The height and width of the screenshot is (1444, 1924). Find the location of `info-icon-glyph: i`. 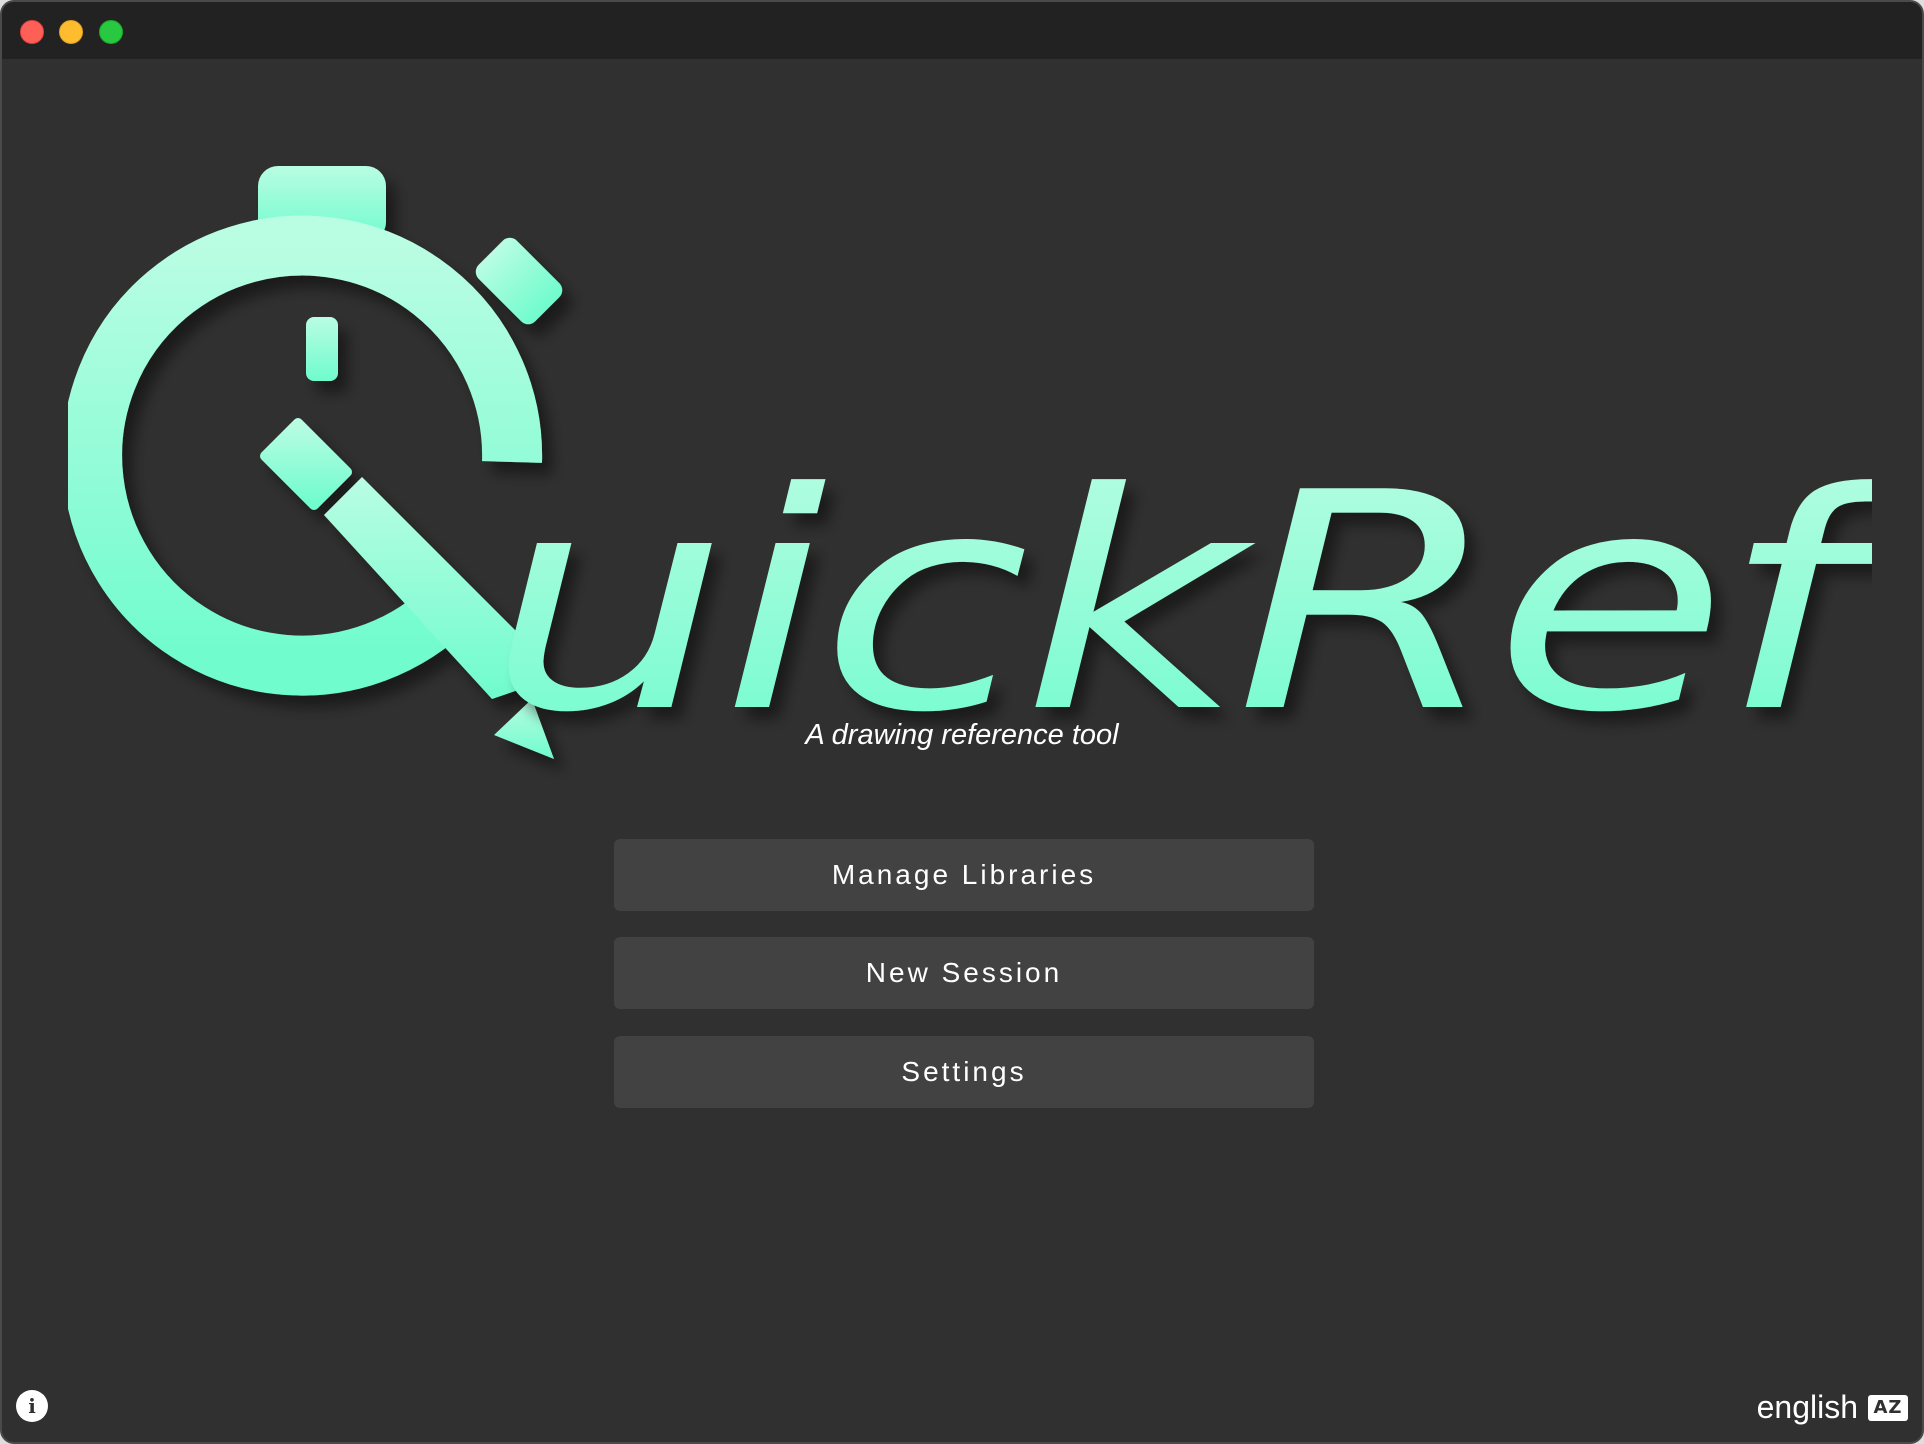

info-icon-glyph: i is located at coordinates (32, 1406).